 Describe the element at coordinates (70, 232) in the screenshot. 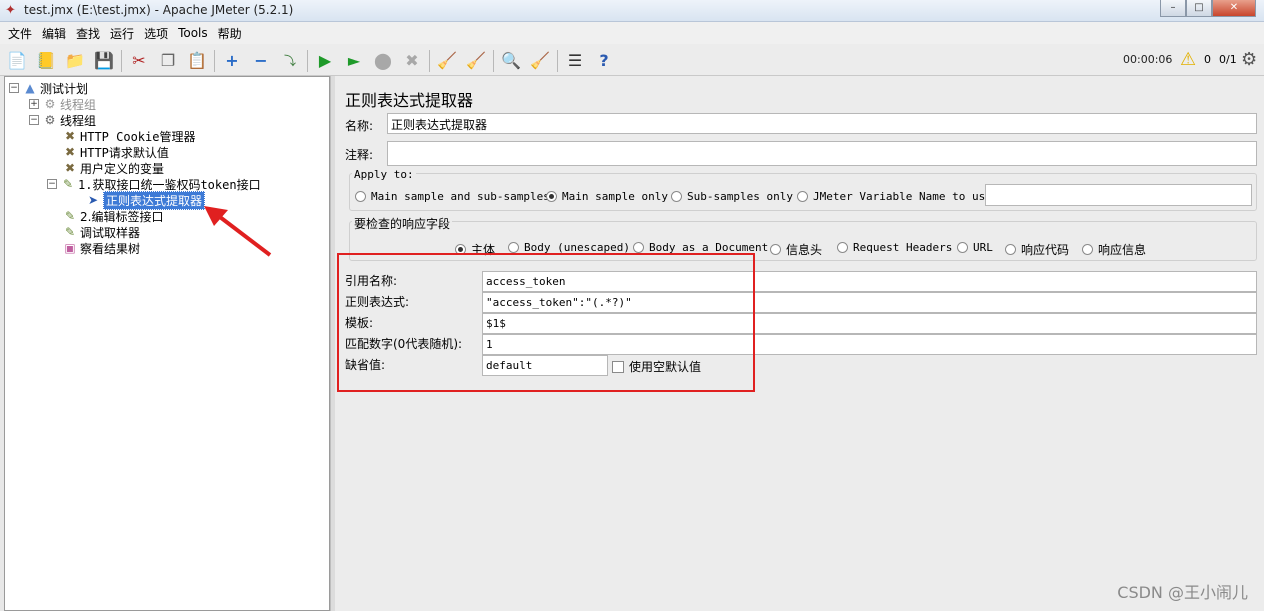

I see `sampler-icon: ✎` at that location.